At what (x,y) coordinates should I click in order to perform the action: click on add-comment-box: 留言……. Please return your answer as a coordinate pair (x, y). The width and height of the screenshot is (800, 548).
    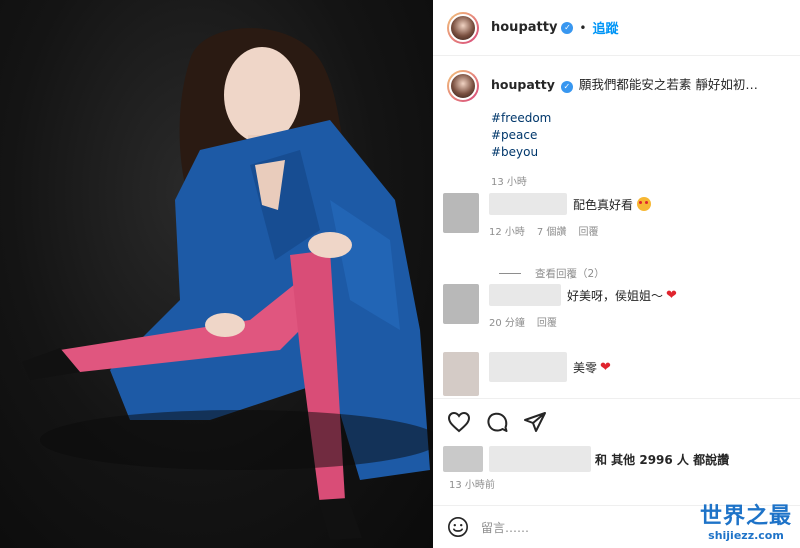
    Looking at the image, I should click on (488, 527).